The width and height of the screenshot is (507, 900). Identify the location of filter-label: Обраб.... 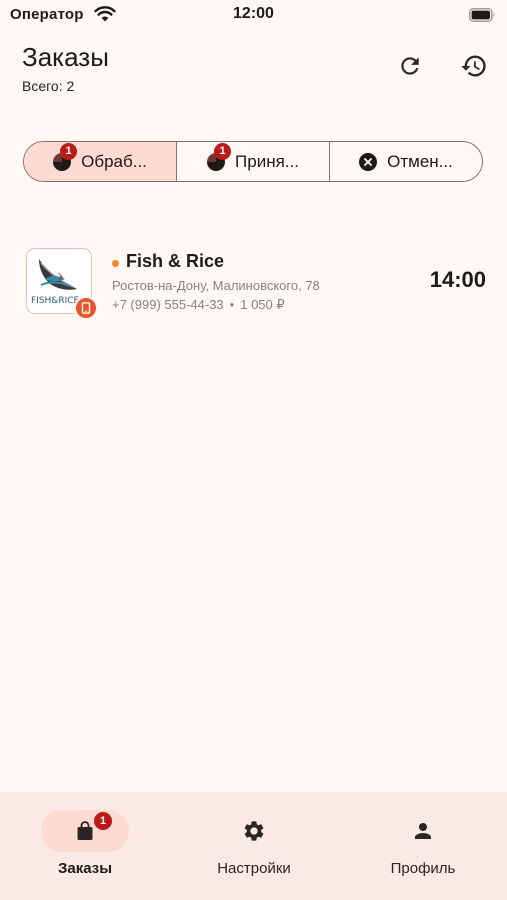
(114, 161).